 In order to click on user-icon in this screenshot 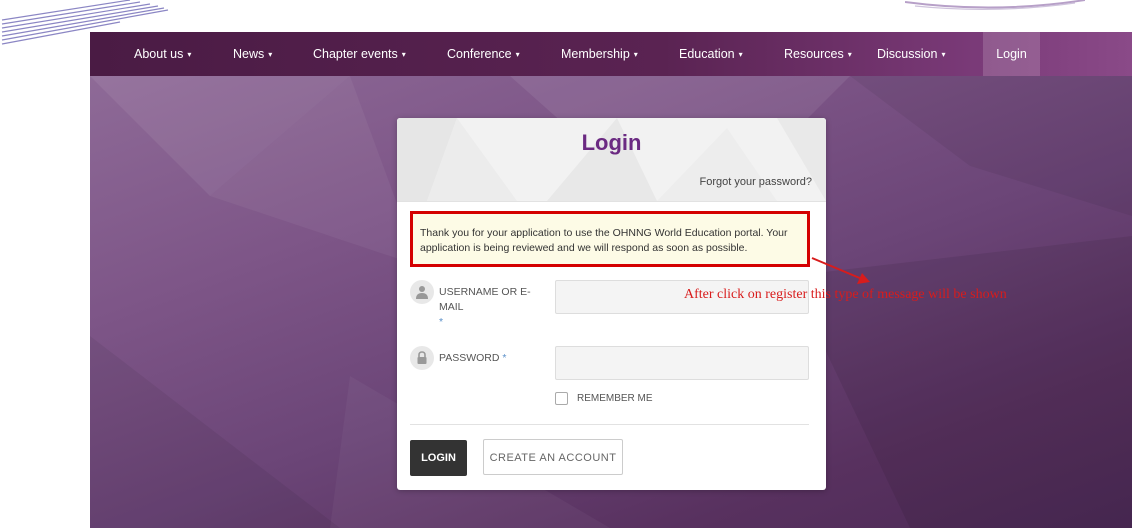, I will do `click(422, 292)`.